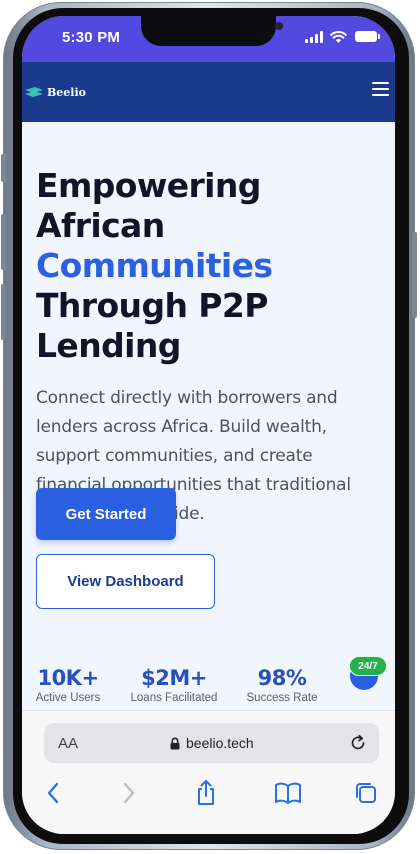 This screenshot has height=854, width=420. I want to click on app-header: Beelio, so click(208, 92).